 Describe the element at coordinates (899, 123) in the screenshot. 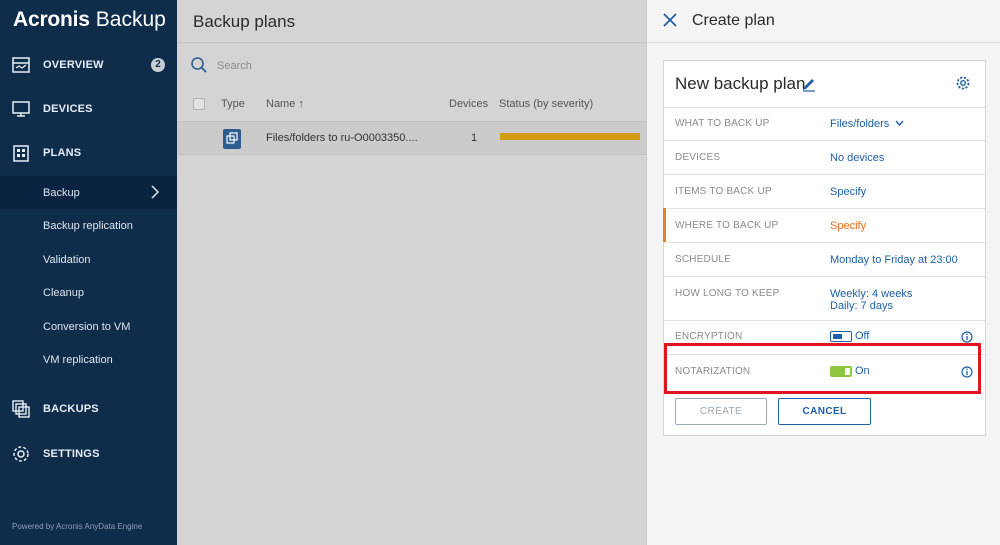

I see `chevron-down-icon` at that location.